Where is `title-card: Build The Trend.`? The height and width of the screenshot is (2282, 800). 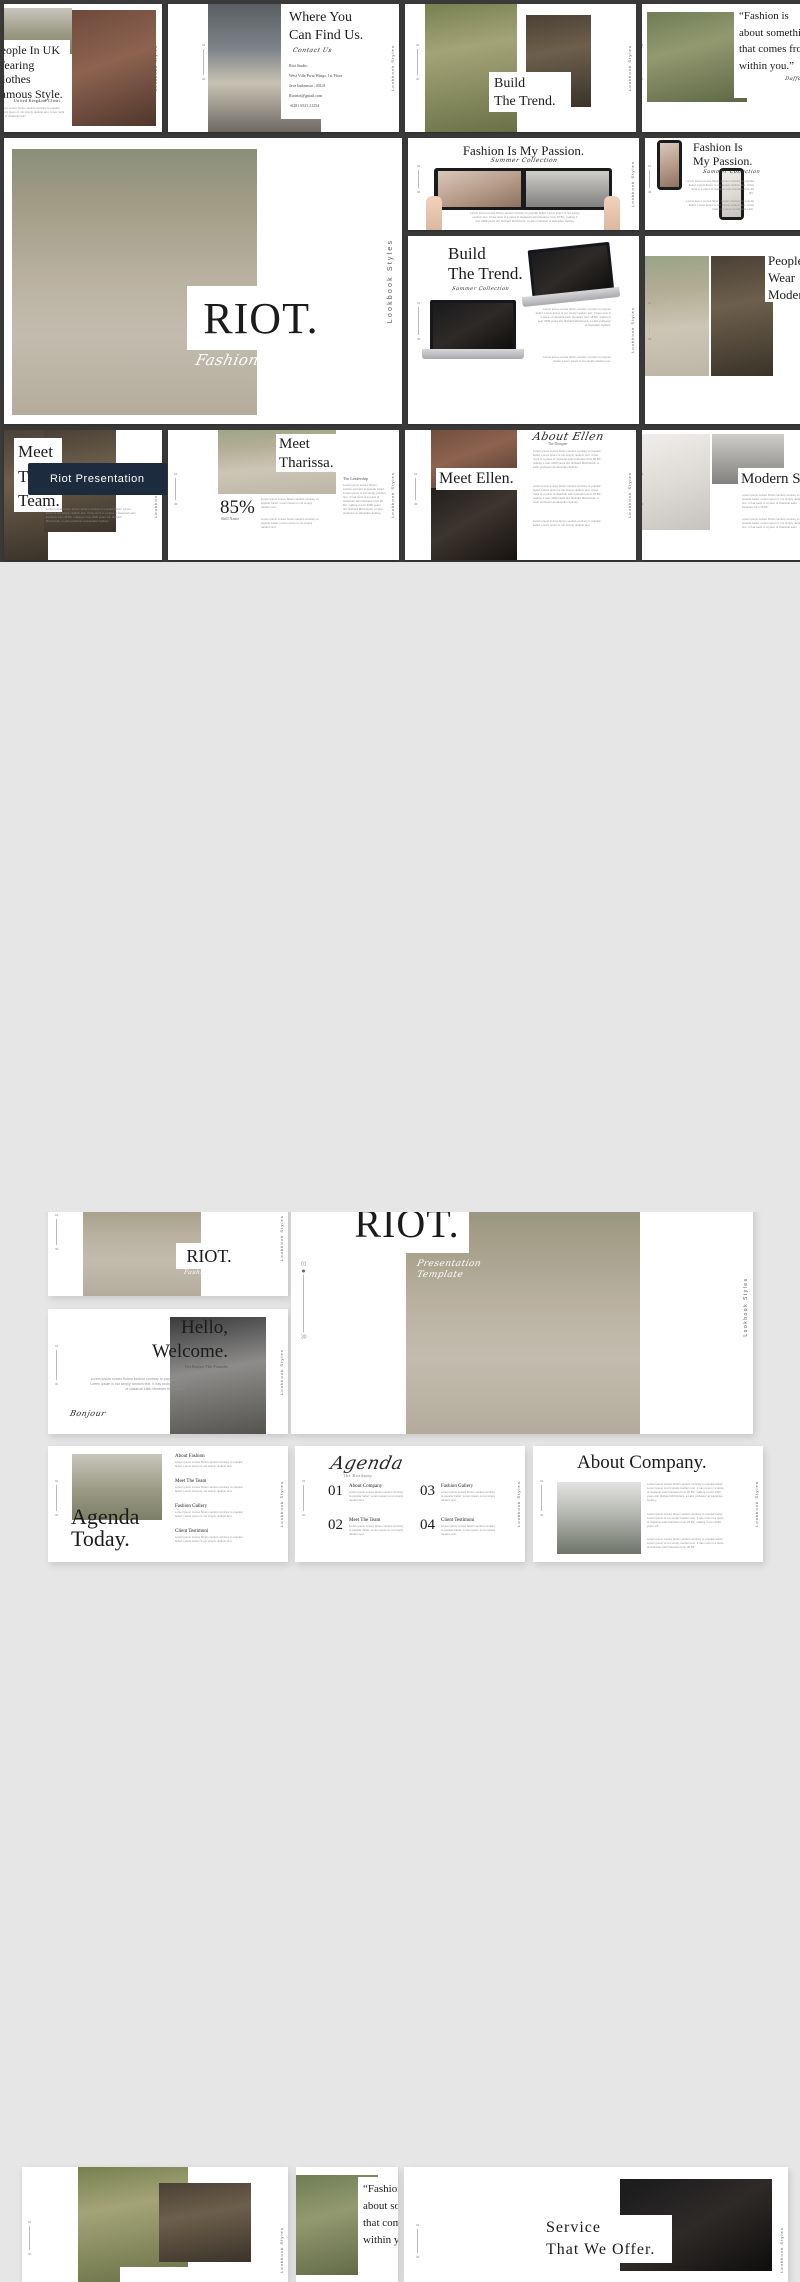 title-card: Build The Trend. is located at coordinates (530, 92).